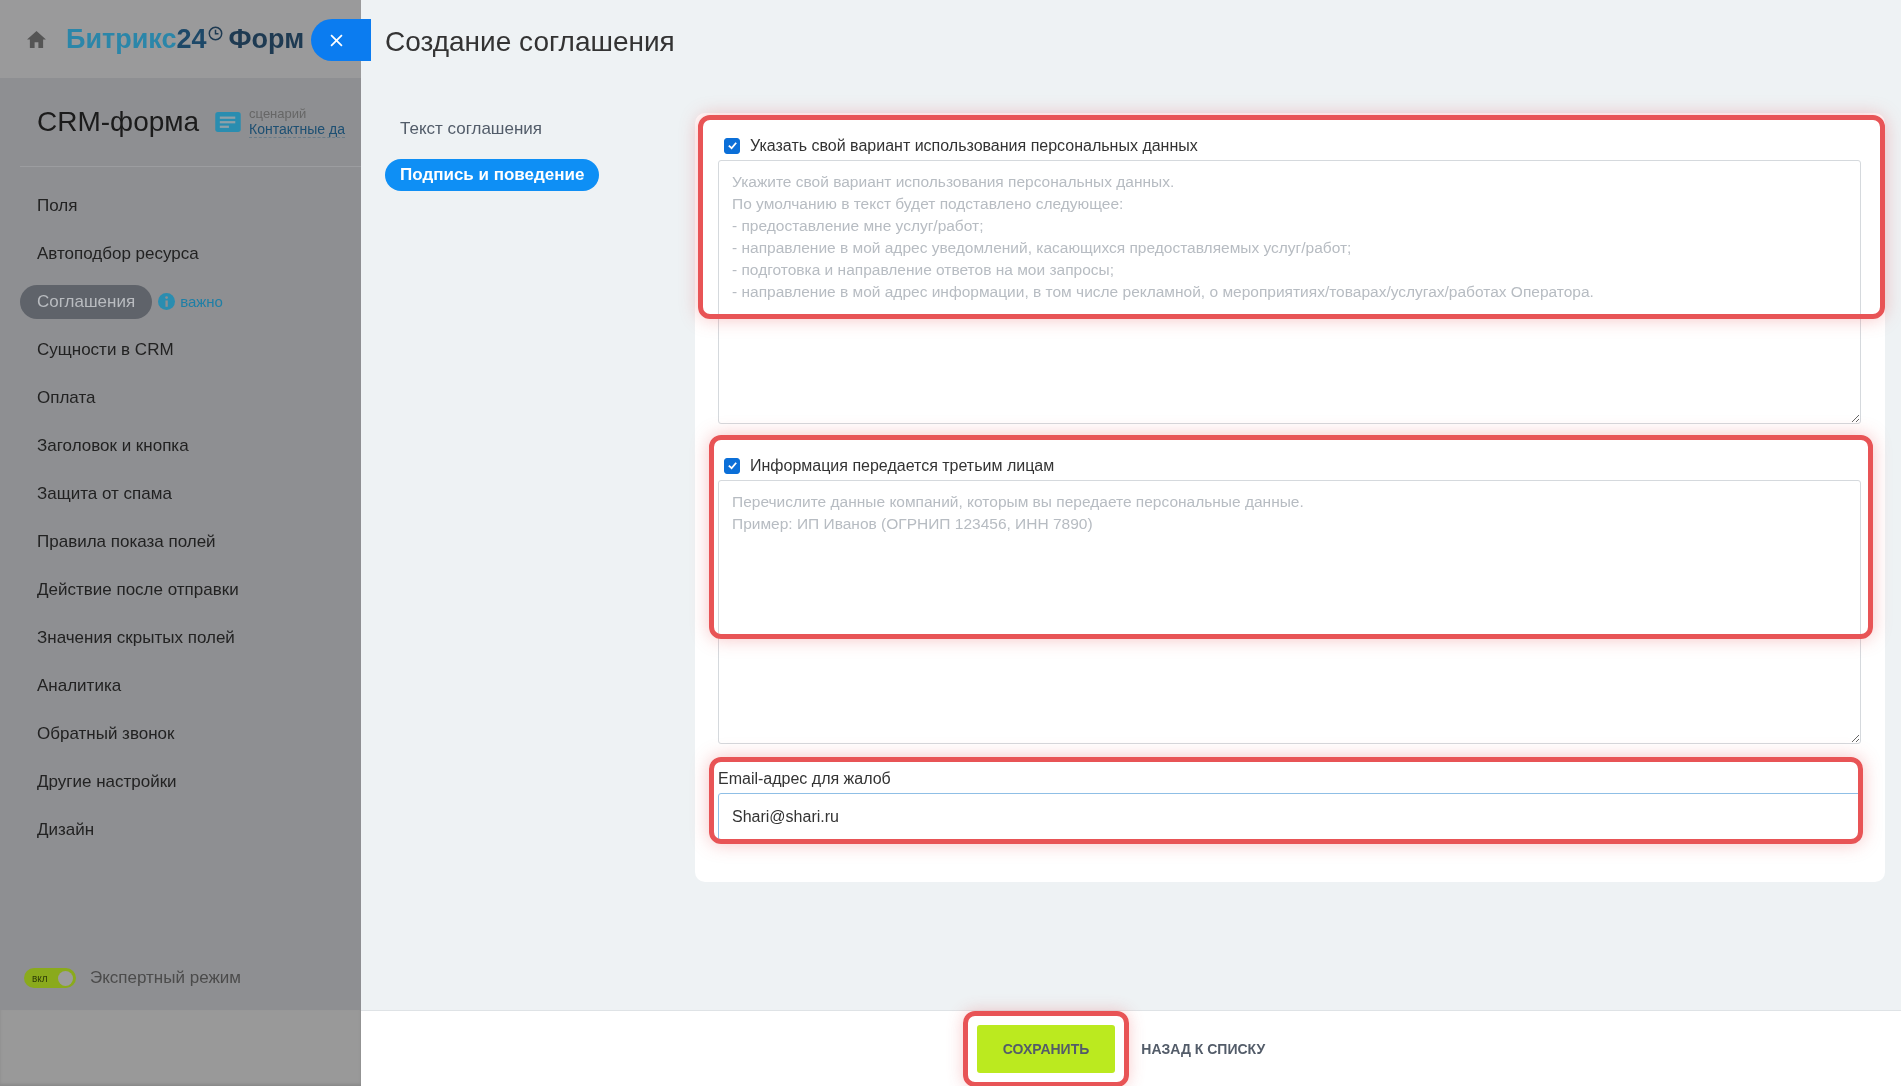 The height and width of the screenshot is (1086, 1901). Describe the element at coordinates (118, 122) in the screenshot. I see `form-title: CRM-форма` at that location.